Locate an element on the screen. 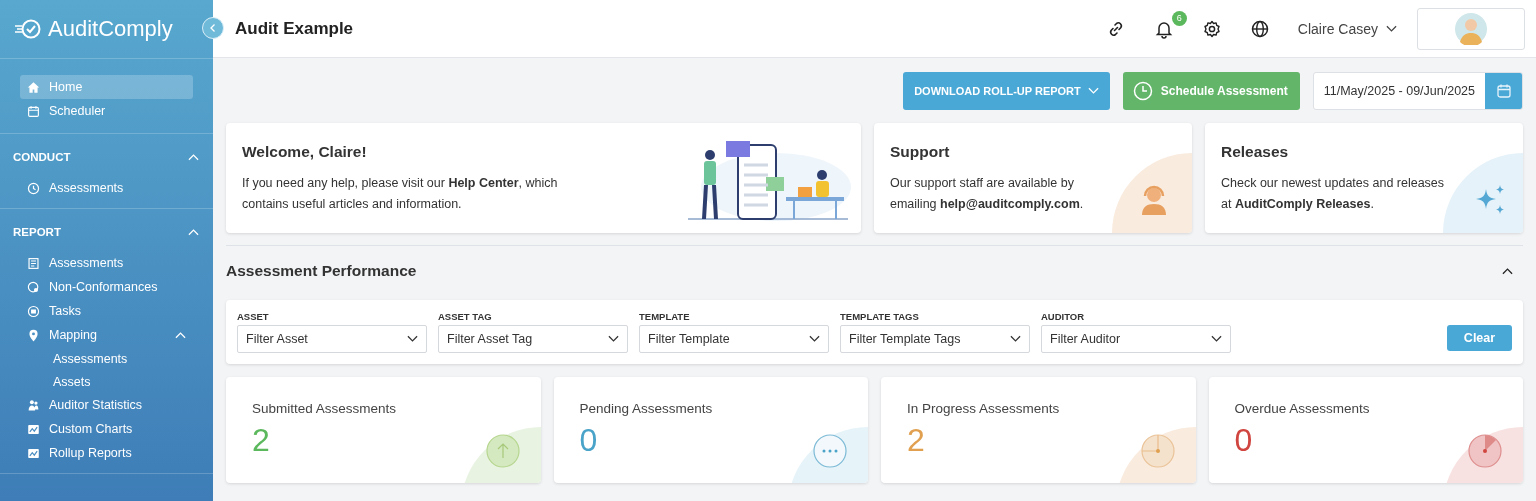  filter-label: AUDITOR is located at coordinates (1063, 316).